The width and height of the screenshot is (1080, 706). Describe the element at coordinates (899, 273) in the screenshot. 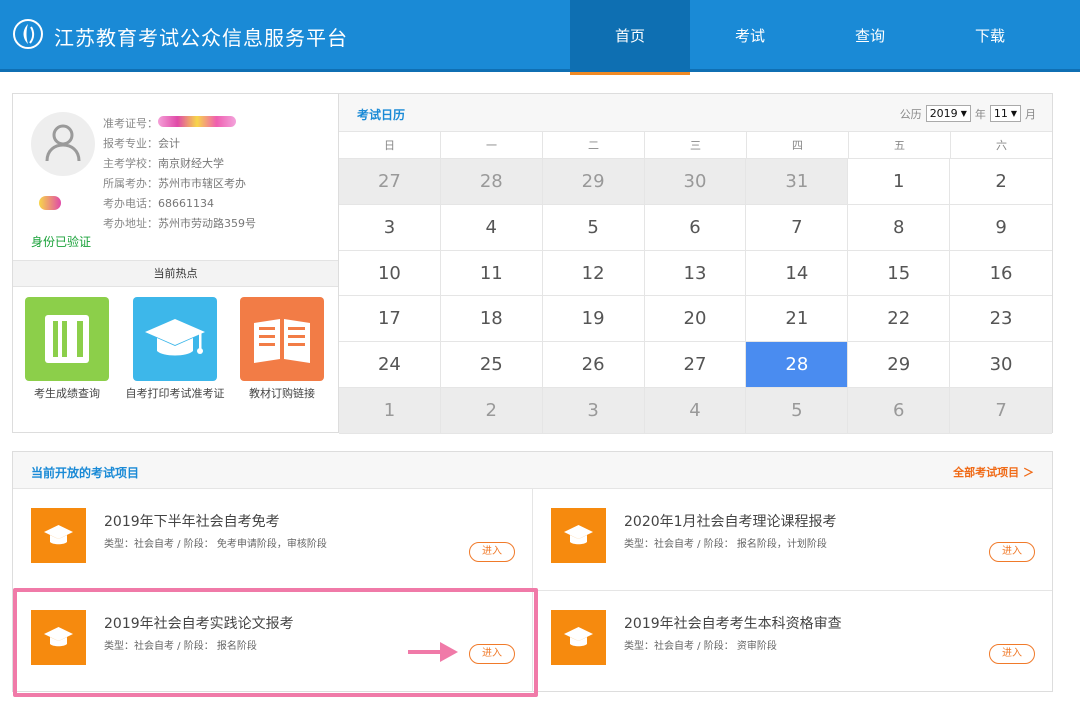

I see `calendar-day: 15` at that location.